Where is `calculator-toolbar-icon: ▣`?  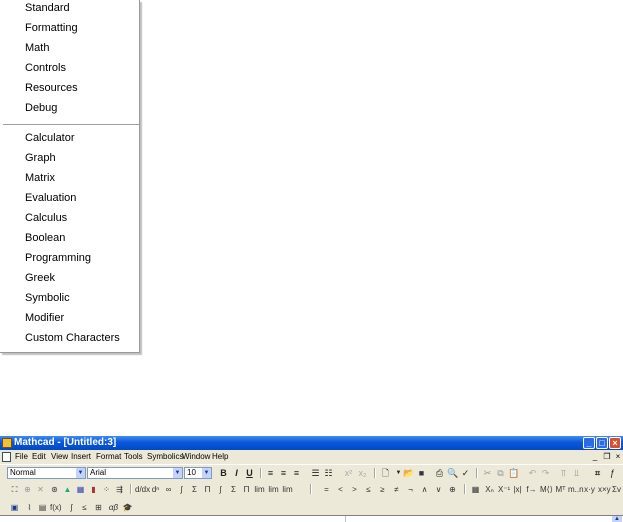 calculator-toolbar-icon: ▣ is located at coordinates (14, 508).